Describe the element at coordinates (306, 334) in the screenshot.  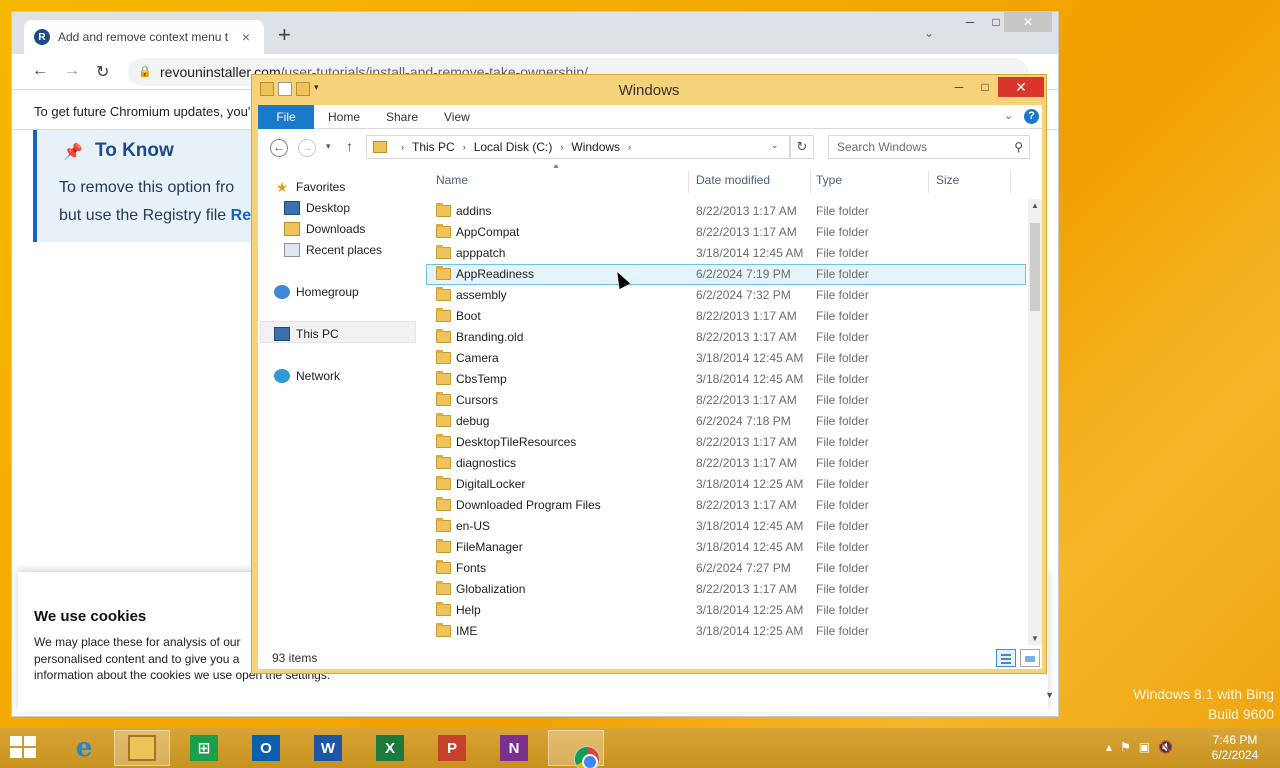
I see `nav-item-this-pc: This PC` at that location.